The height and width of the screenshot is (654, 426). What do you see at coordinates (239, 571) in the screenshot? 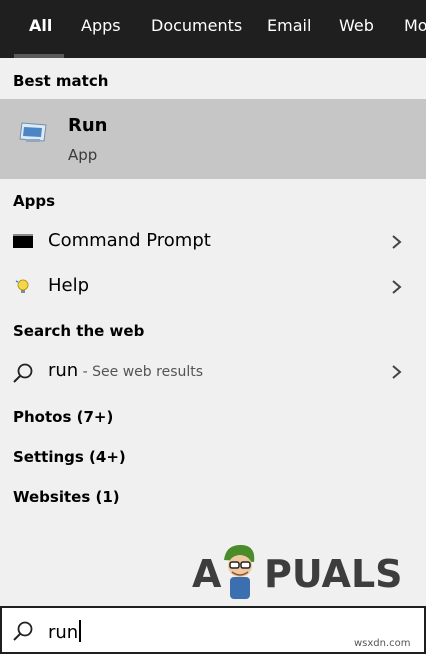
I see `mascot-icon` at bounding box center [239, 571].